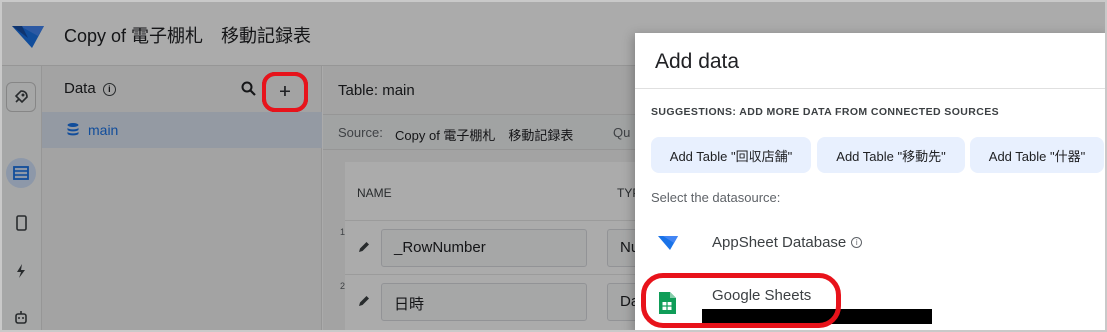 The width and height of the screenshot is (1107, 332). Describe the element at coordinates (857, 242) in the screenshot. I see `info-icon: i` at that location.